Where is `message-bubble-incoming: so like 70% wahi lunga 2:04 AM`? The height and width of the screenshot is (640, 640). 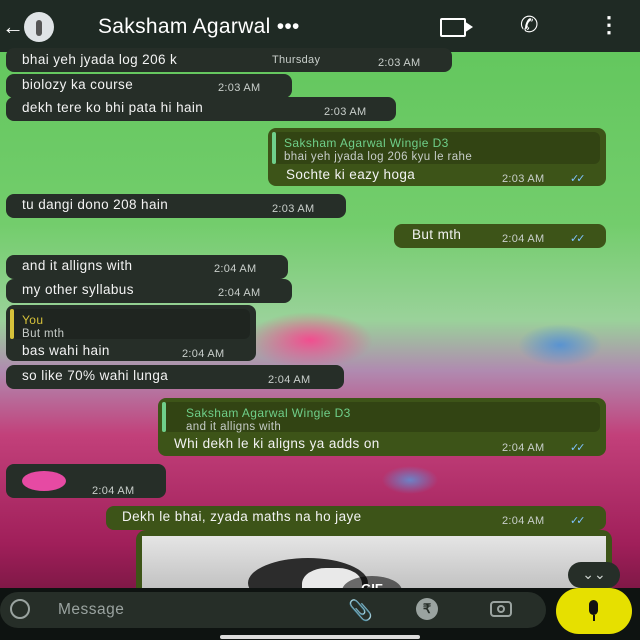 message-bubble-incoming: so like 70% wahi lunga 2:04 AM is located at coordinates (175, 377).